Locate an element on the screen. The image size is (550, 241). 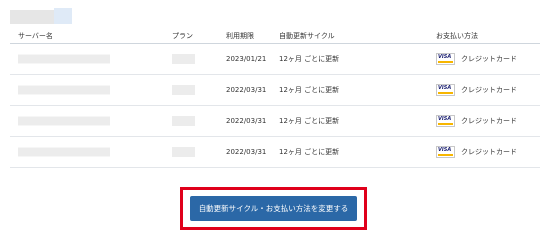
table-header: サーバー名 プラン 利用期限 自動更新サイクル お支払い方法 is located at coordinates (275, 37).